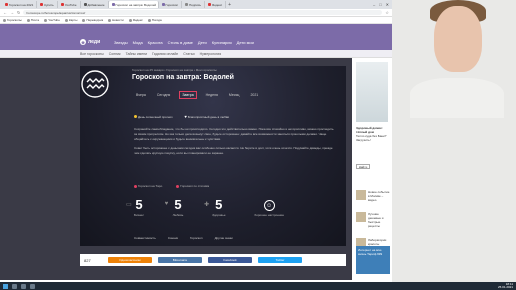 This screenshot has height=290, width=516. Describe the element at coordinates (192, 186) in the screenshot. I see `related-link: Гороскоп по стихиям` at that location.